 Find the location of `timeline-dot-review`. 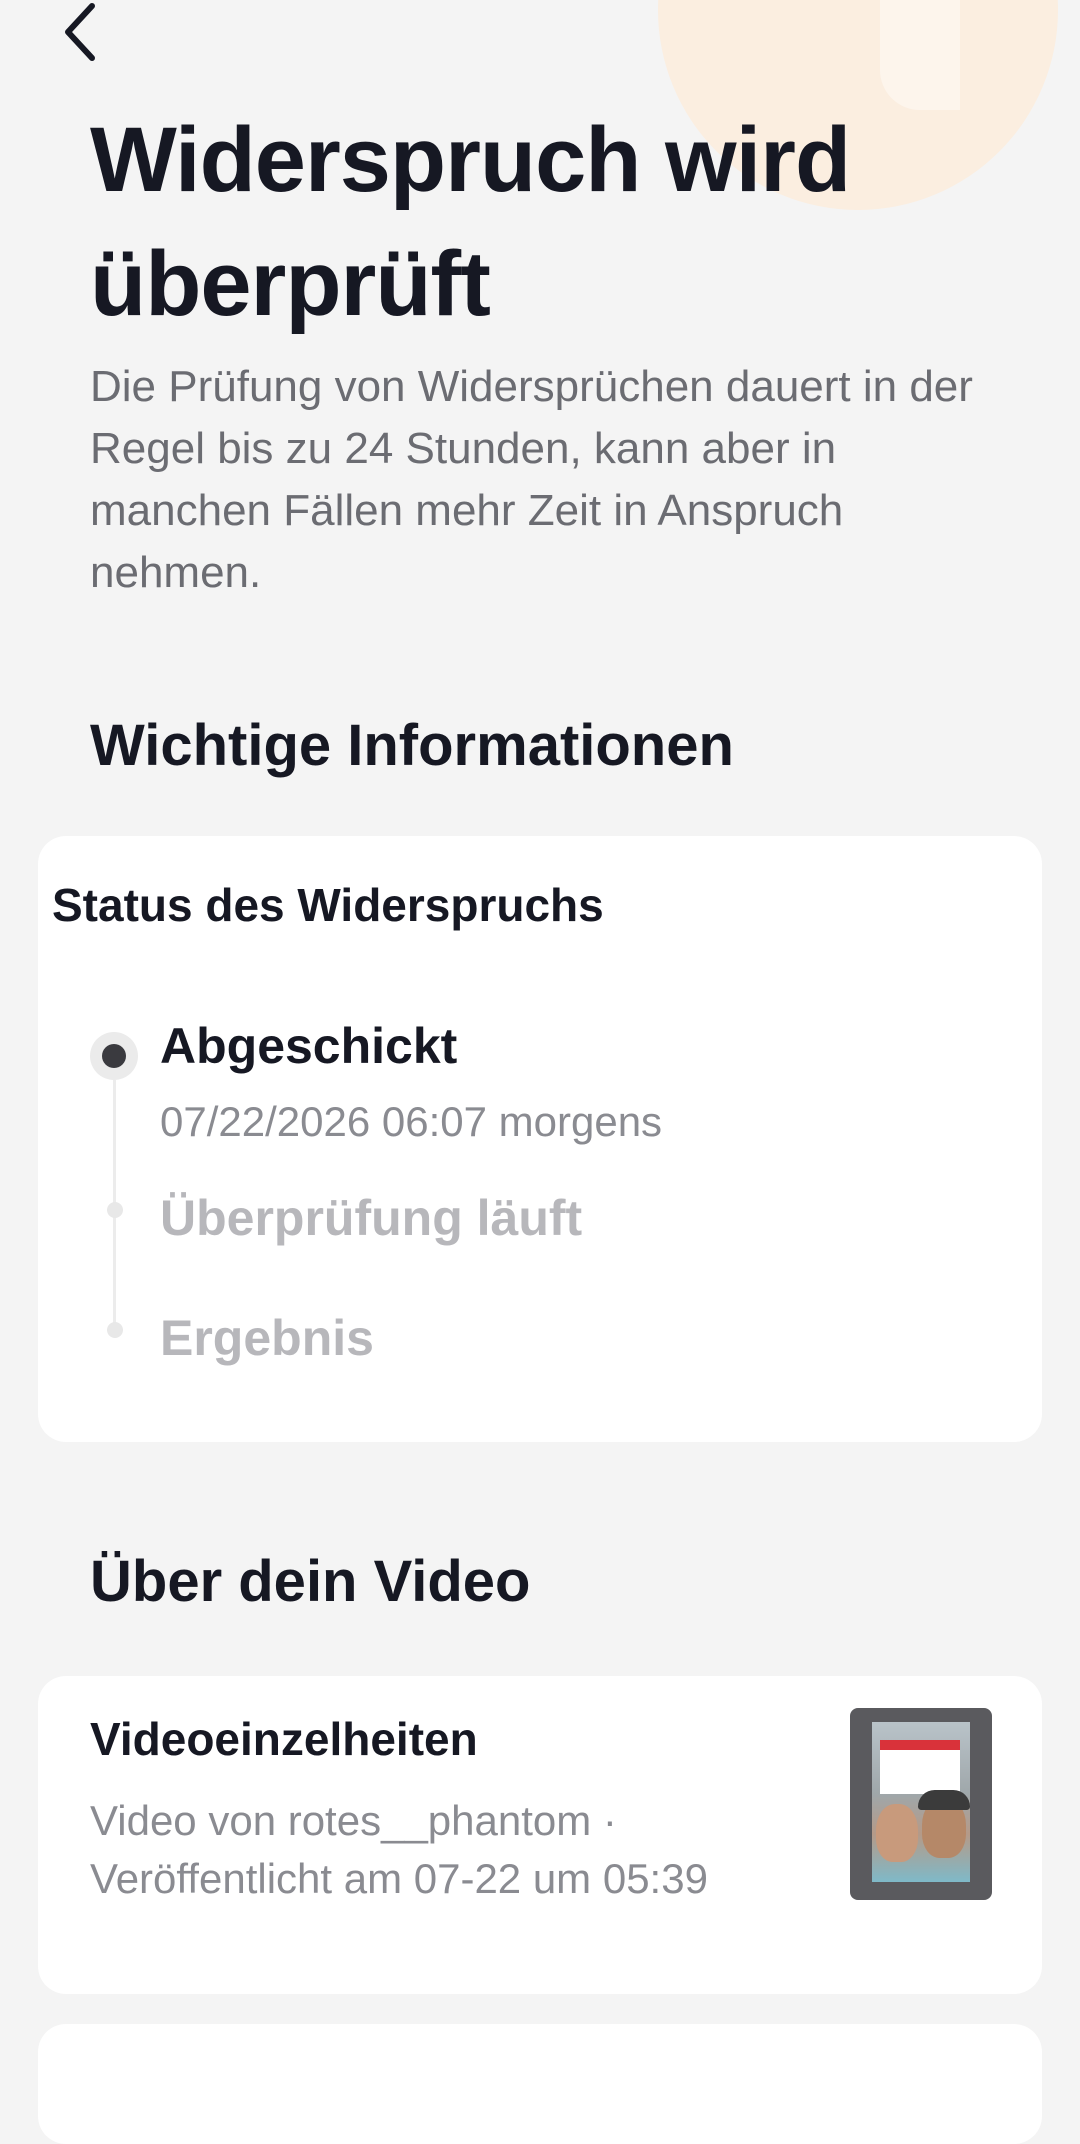

timeline-dot-review is located at coordinates (115, 1210).